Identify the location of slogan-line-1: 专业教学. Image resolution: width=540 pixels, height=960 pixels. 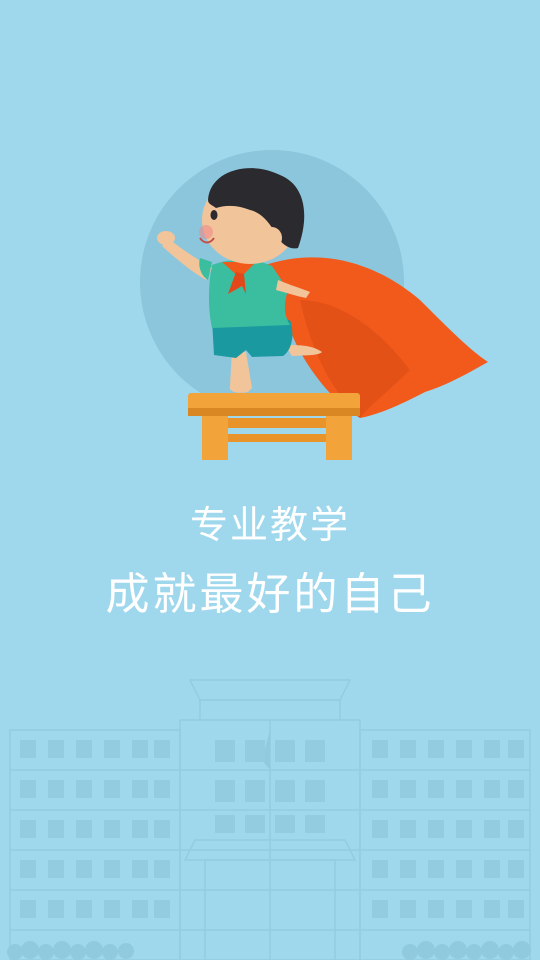
(269, 525).